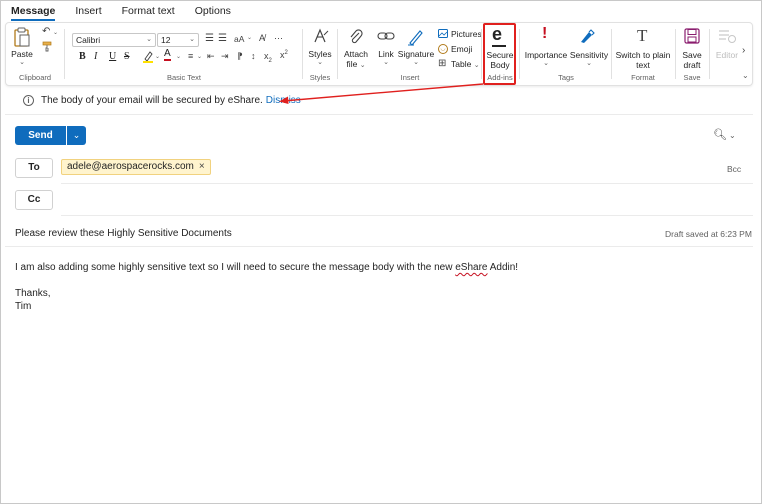 This screenshot has width=762, height=504. I want to click on sensitivity-icon, so click(587, 37).